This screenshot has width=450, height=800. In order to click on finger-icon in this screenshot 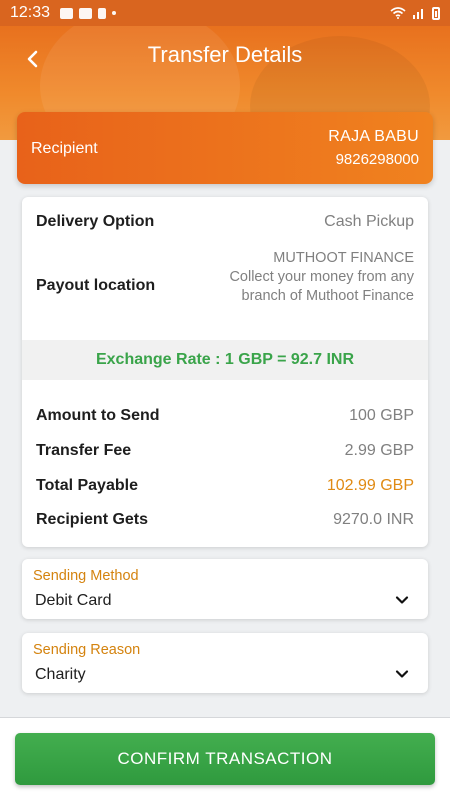, I will do `click(102, 13)`.